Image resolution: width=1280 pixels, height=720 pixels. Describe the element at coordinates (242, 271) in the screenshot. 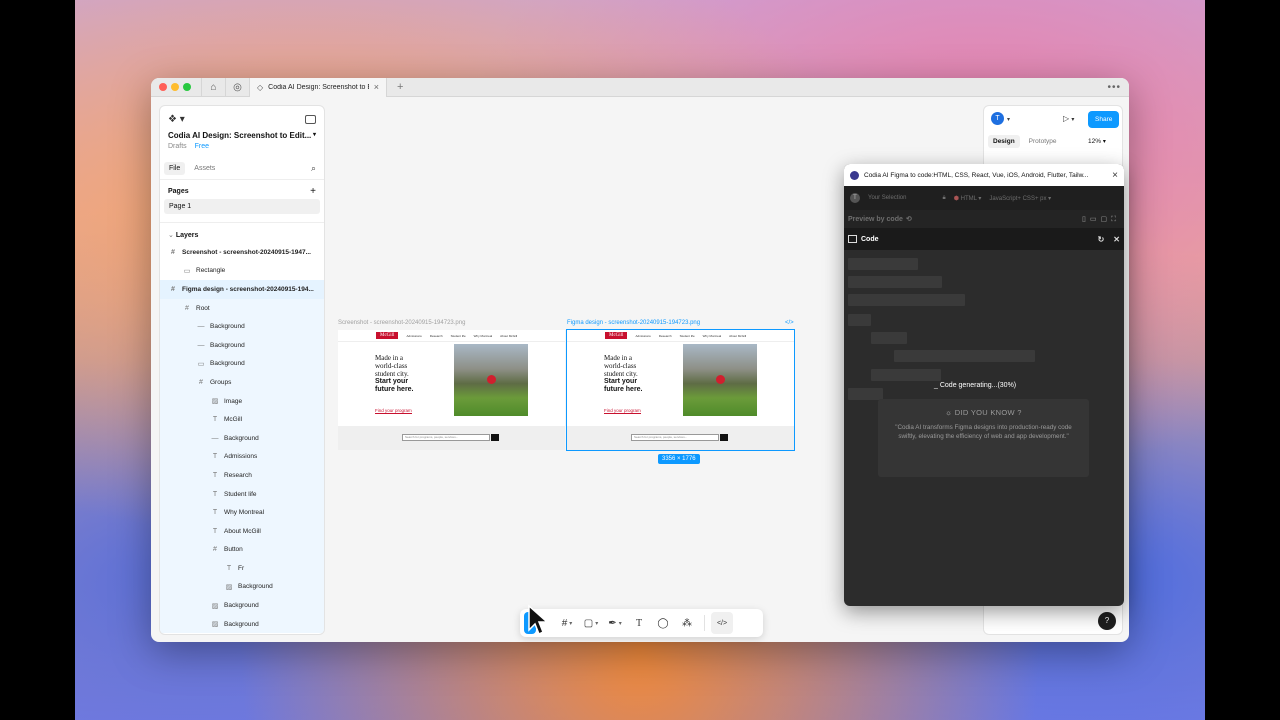

I see `layer-row: ▭ Rectangle` at that location.